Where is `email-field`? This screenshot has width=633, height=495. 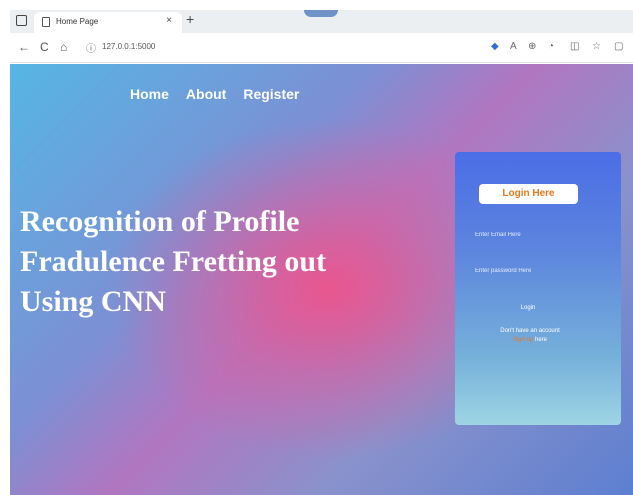
email-field is located at coordinates (540, 235).